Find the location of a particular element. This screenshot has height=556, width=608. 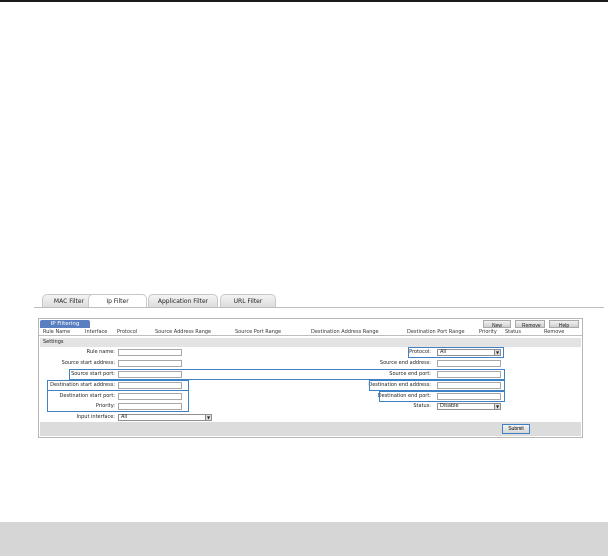

source-end-address-input is located at coordinates (469, 363).